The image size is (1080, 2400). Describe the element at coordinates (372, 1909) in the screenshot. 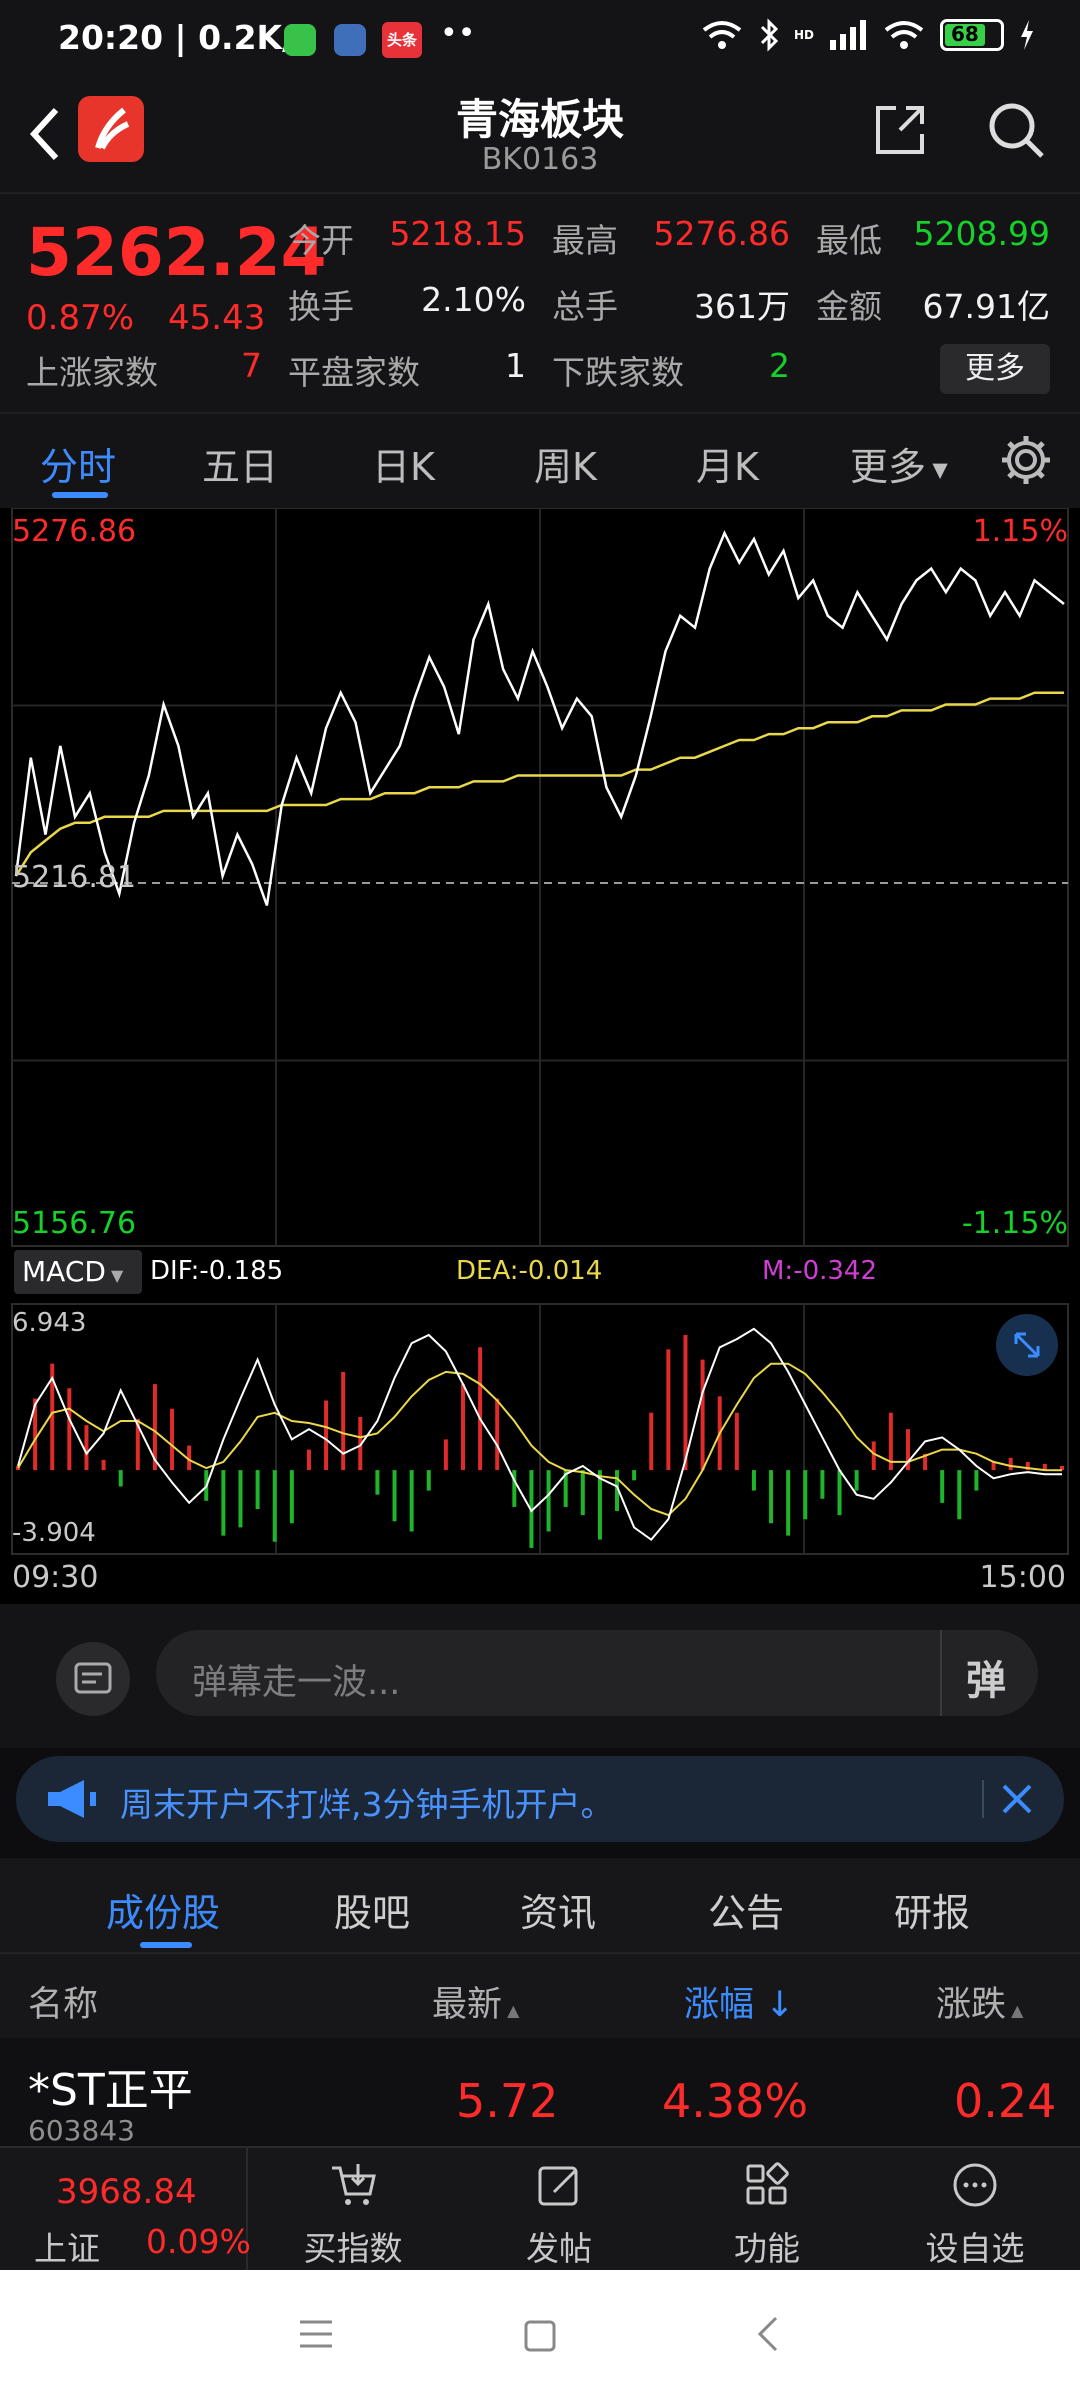

I see `tab-forum: 股吧` at that location.